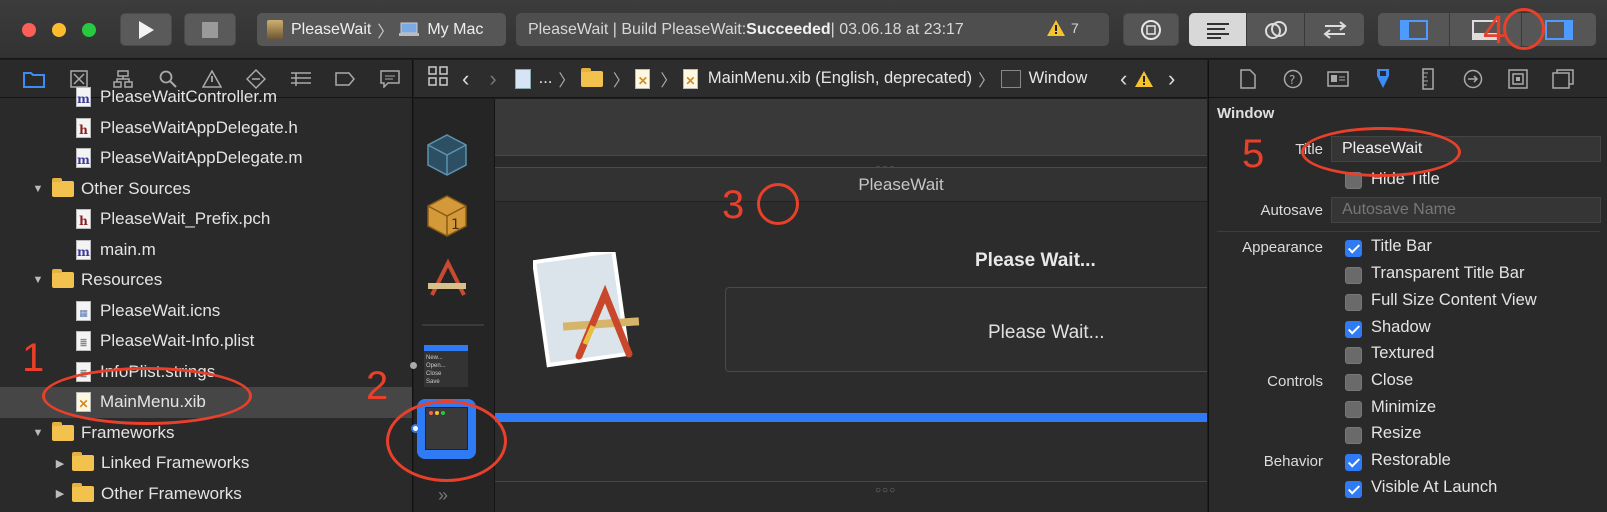 The image size is (1607, 512). Describe the element at coordinates (206, 128) in the screenshot. I see `tree-item-appdelegate-h: h PleaseWaitAppDelegate.h` at that location.